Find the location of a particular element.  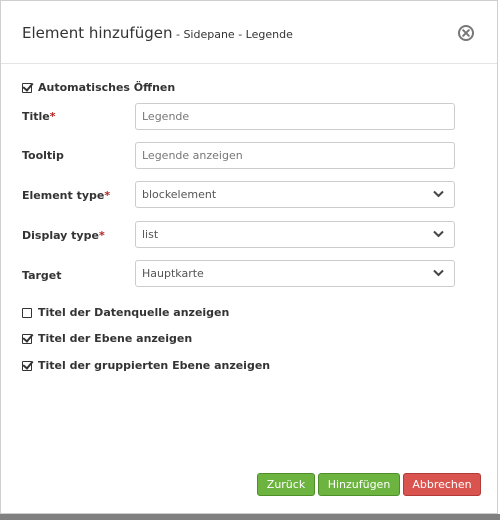

title-required-mark: * is located at coordinates (52, 116).